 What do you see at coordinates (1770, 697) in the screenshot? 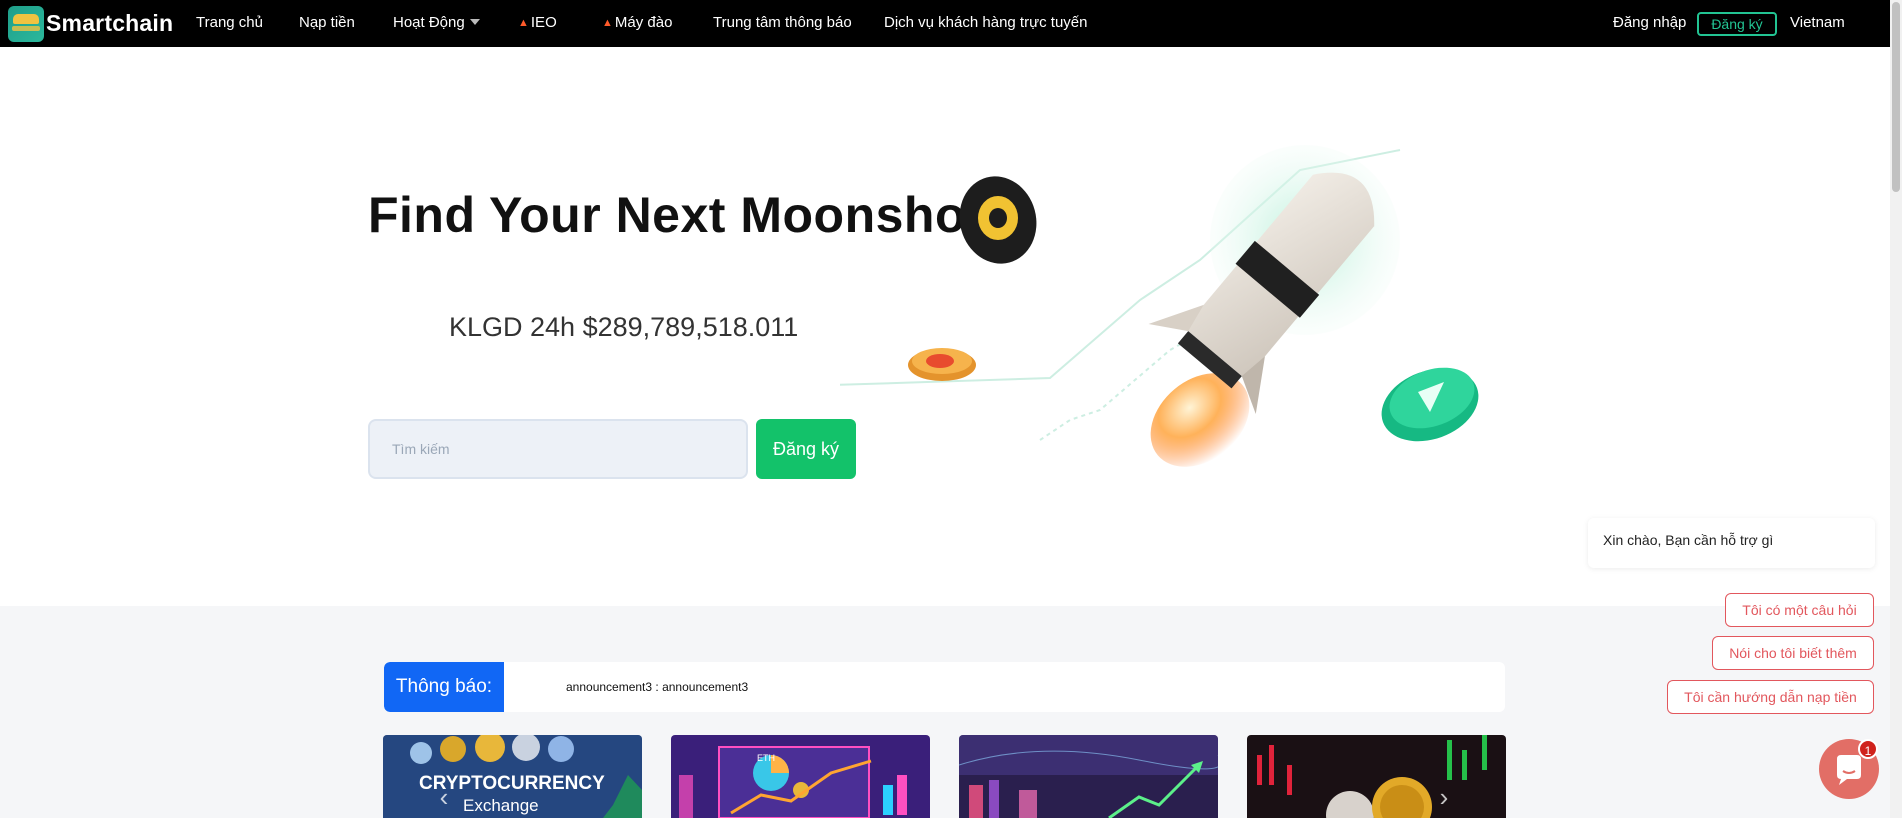
I see `chat-option-deposit-guide: Tôi cần hướng dẫn nạp tiền` at bounding box center [1770, 697].